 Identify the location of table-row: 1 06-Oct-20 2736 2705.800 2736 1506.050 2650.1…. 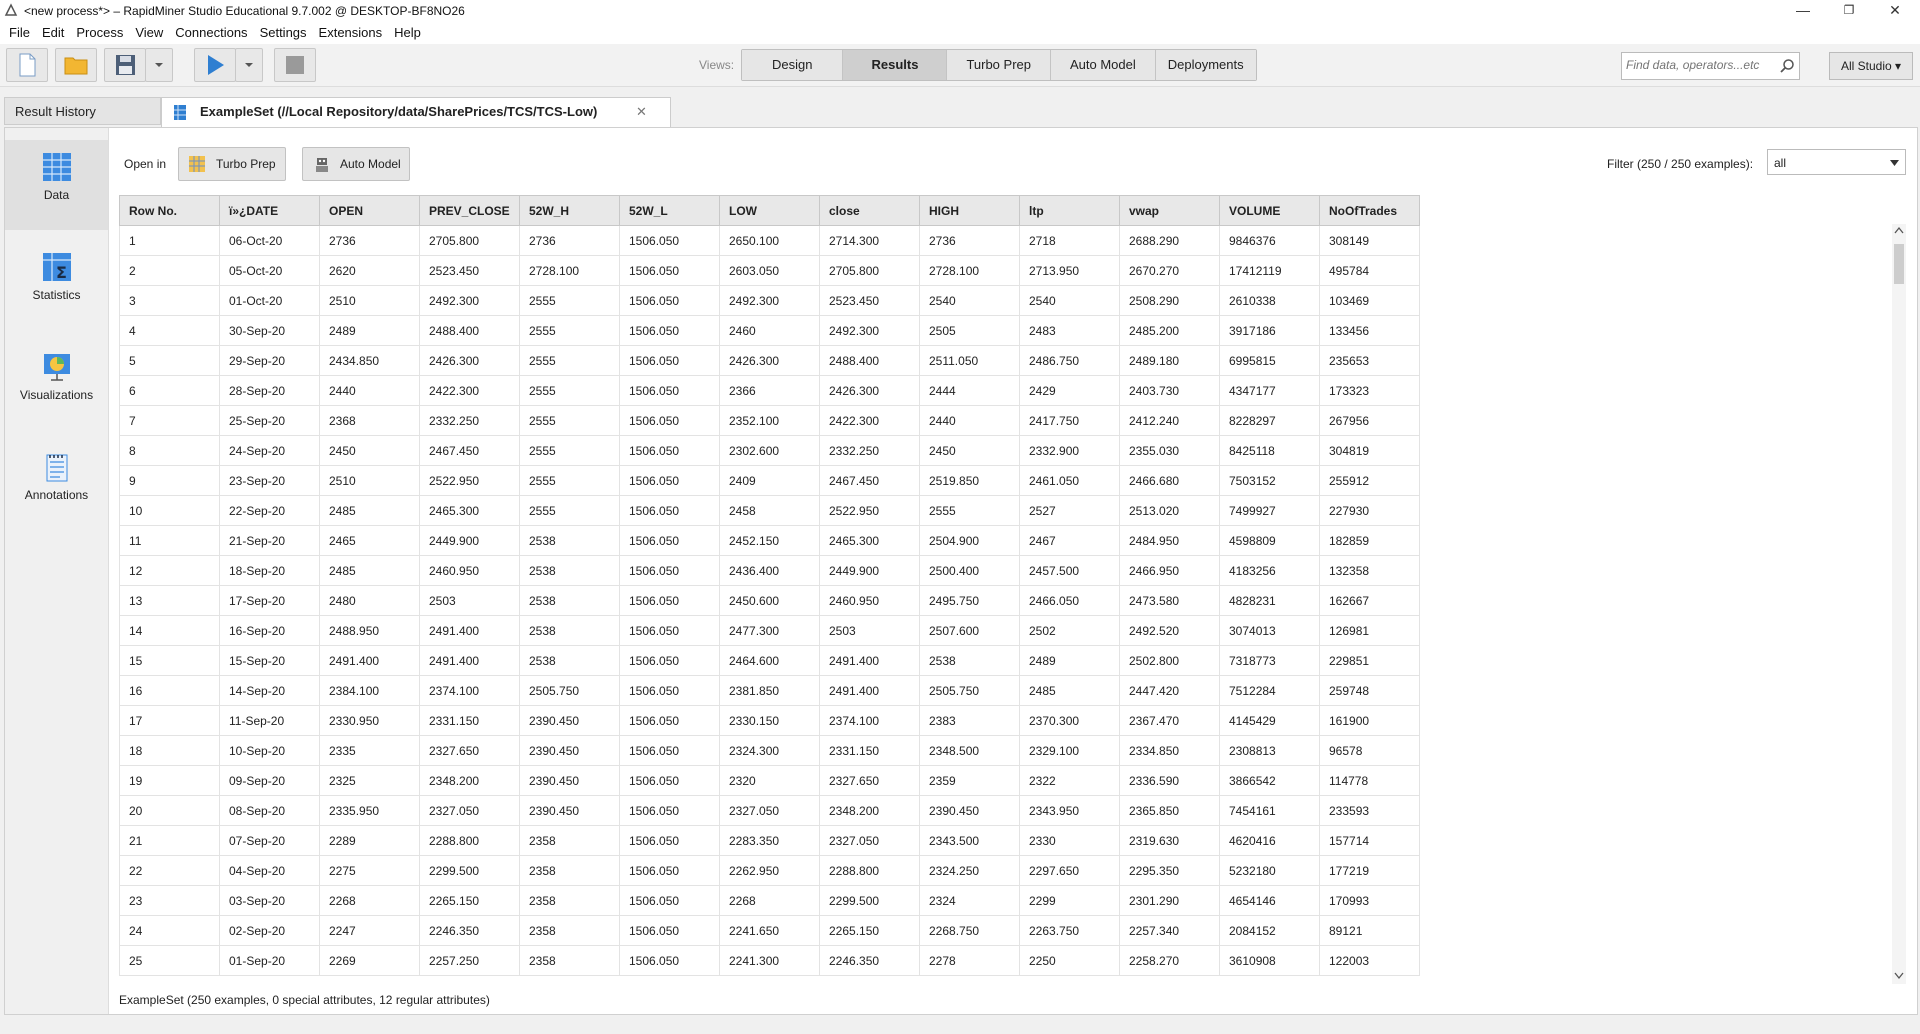
(769, 240).